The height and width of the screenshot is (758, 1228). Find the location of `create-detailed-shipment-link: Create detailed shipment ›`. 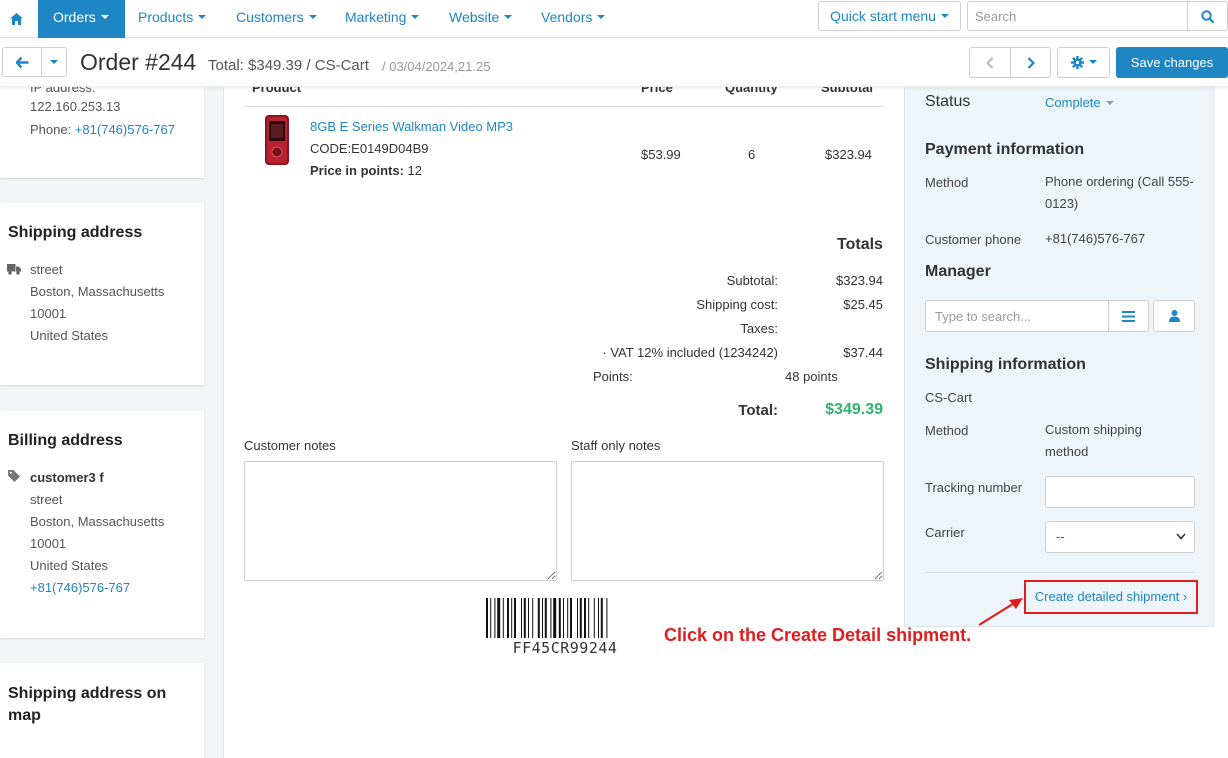

create-detailed-shipment-link: Create detailed shipment › is located at coordinates (1111, 597).